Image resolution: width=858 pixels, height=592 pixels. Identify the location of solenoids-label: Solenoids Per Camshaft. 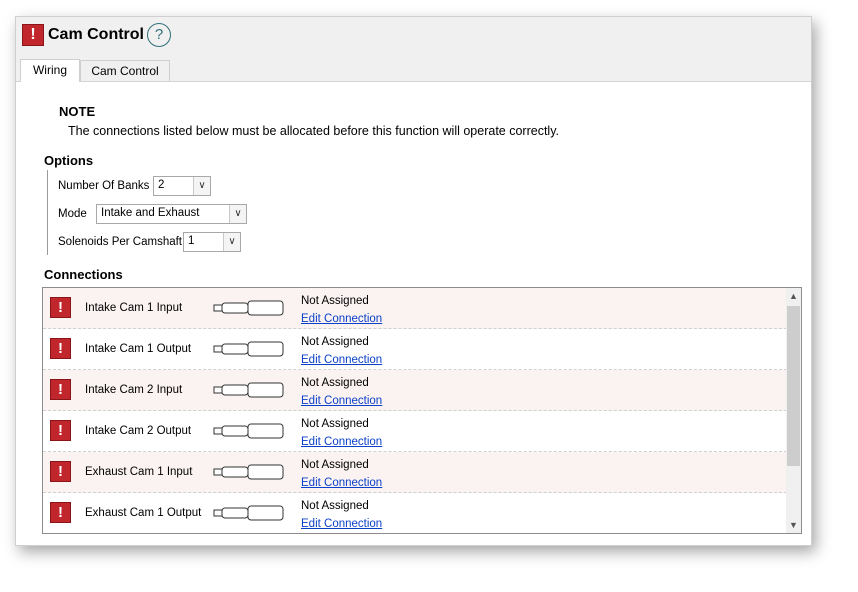
(120, 242).